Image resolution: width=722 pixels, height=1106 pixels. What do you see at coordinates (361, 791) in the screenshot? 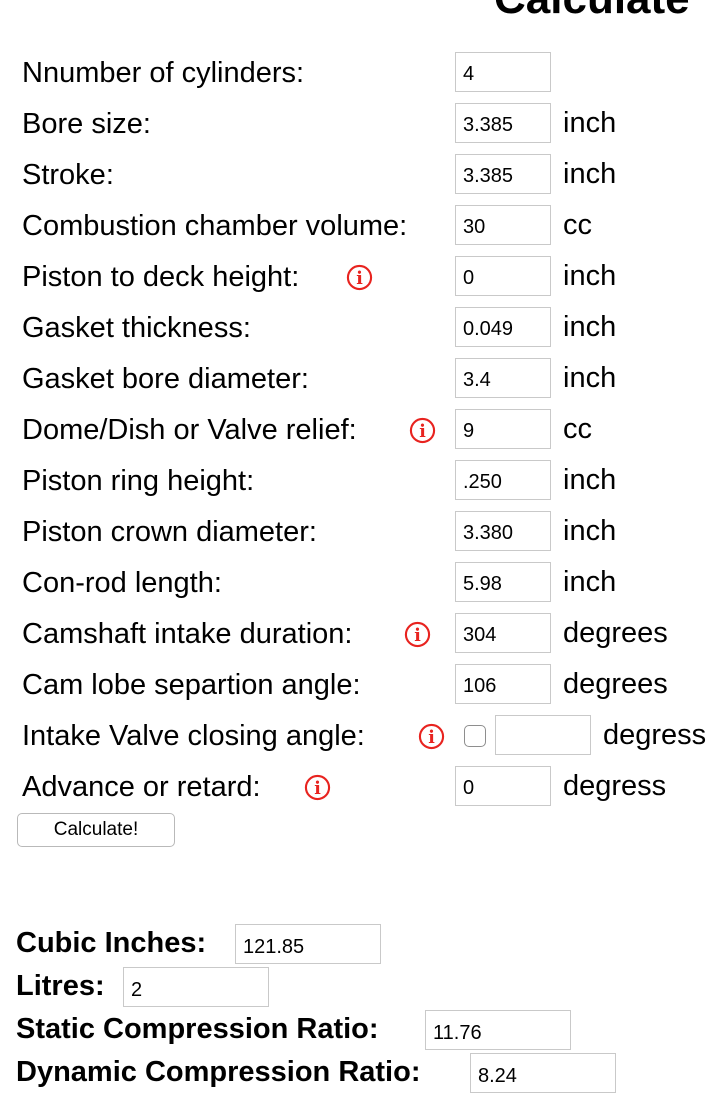
I see `form-row-advance-or-retard: Advance or retard: i degress` at bounding box center [361, 791].